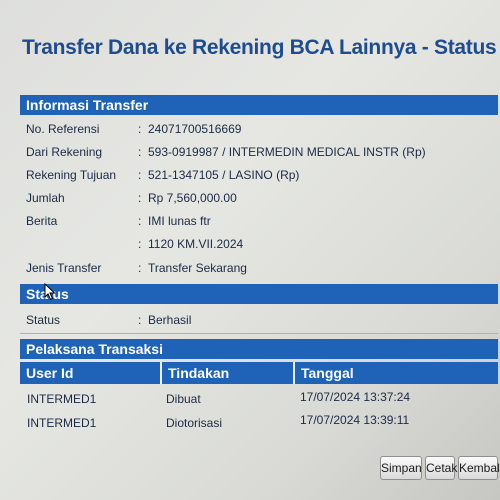  Describe the element at coordinates (259, 294) in the screenshot. I see `section-header-status: Status` at that location.